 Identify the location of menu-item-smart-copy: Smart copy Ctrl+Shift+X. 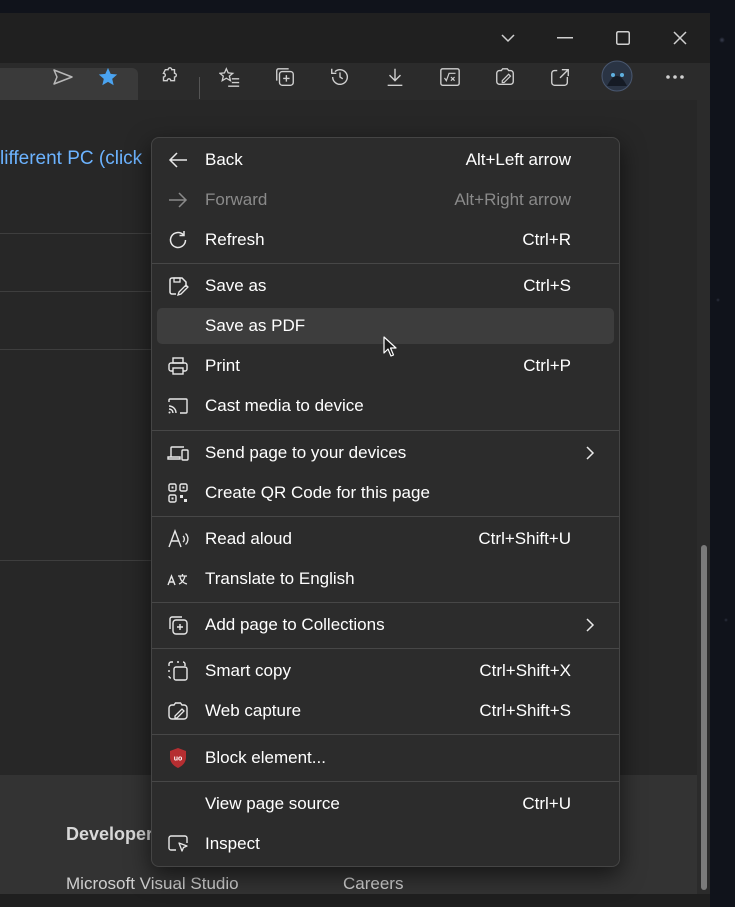
(385, 671).